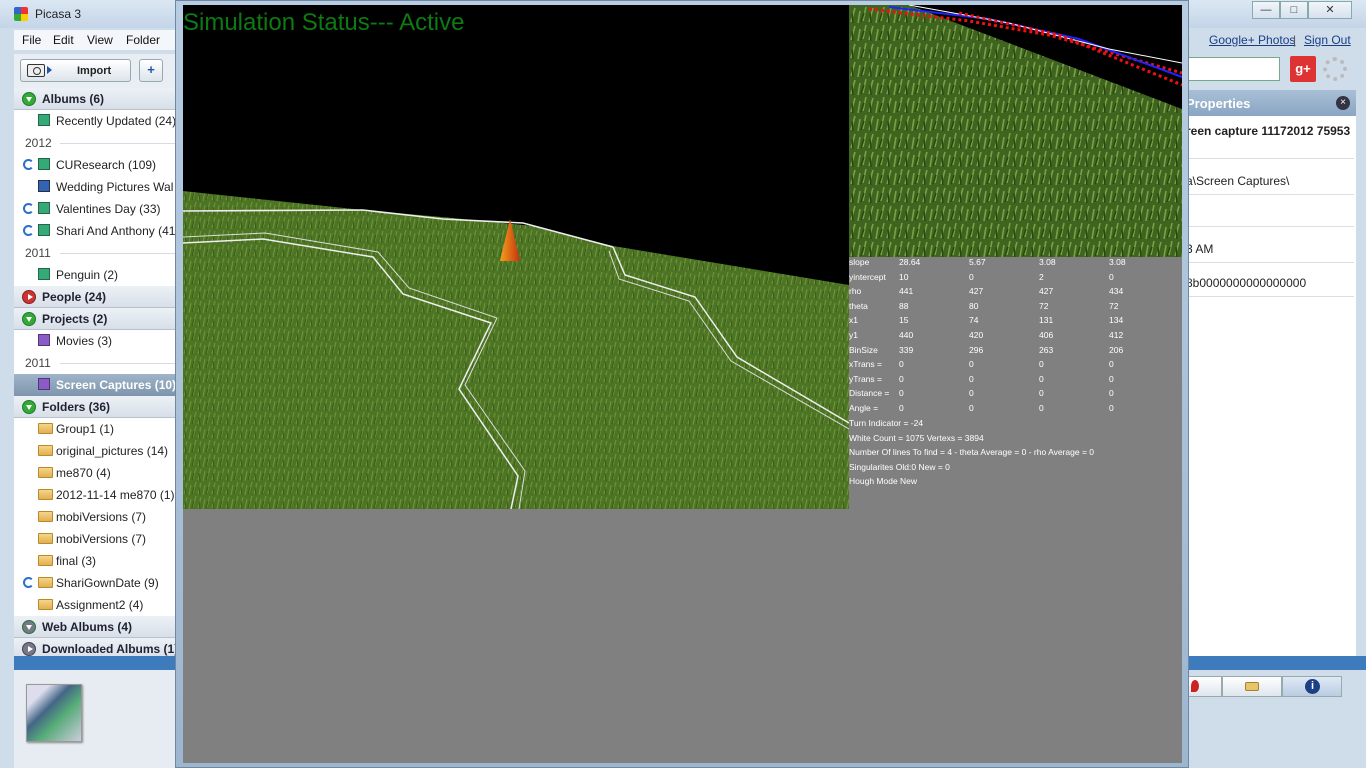  What do you see at coordinates (1046, 349) in the screenshot?
I see `stats-value: 263` at bounding box center [1046, 349].